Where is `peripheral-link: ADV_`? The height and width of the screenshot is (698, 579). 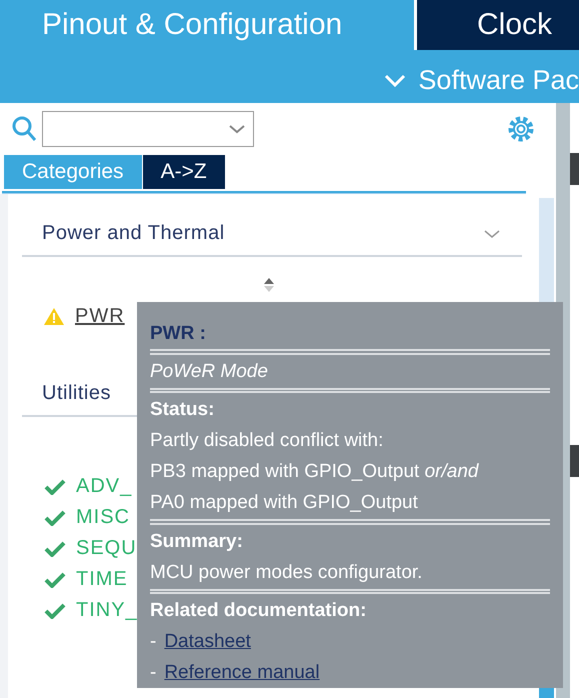 peripheral-link: ADV_ is located at coordinates (104, 486).